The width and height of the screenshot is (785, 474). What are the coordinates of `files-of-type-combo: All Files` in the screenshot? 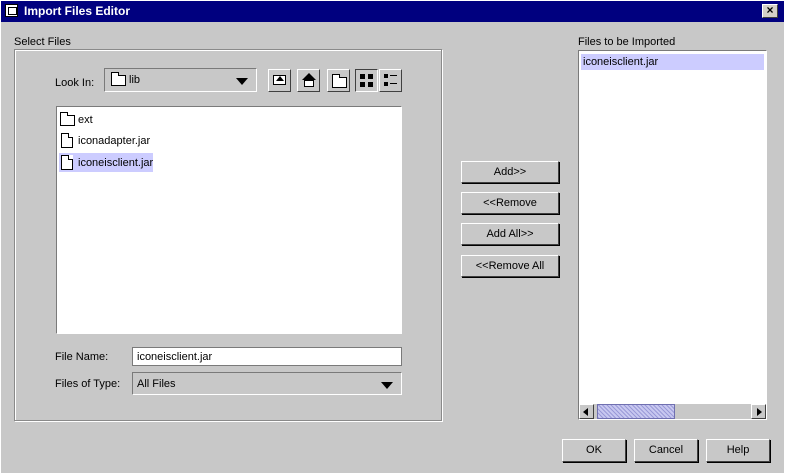 It's located at (267, 383).